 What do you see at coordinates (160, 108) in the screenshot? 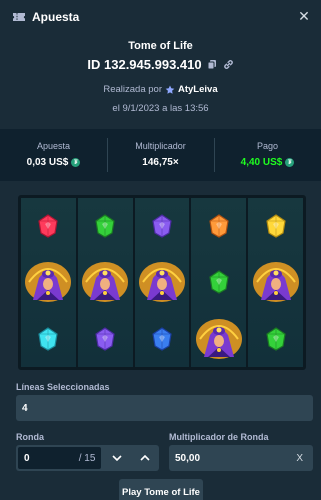
I see `bet-date: el 9/1/2023 a las 13:56` at bounding box center [160, 108].